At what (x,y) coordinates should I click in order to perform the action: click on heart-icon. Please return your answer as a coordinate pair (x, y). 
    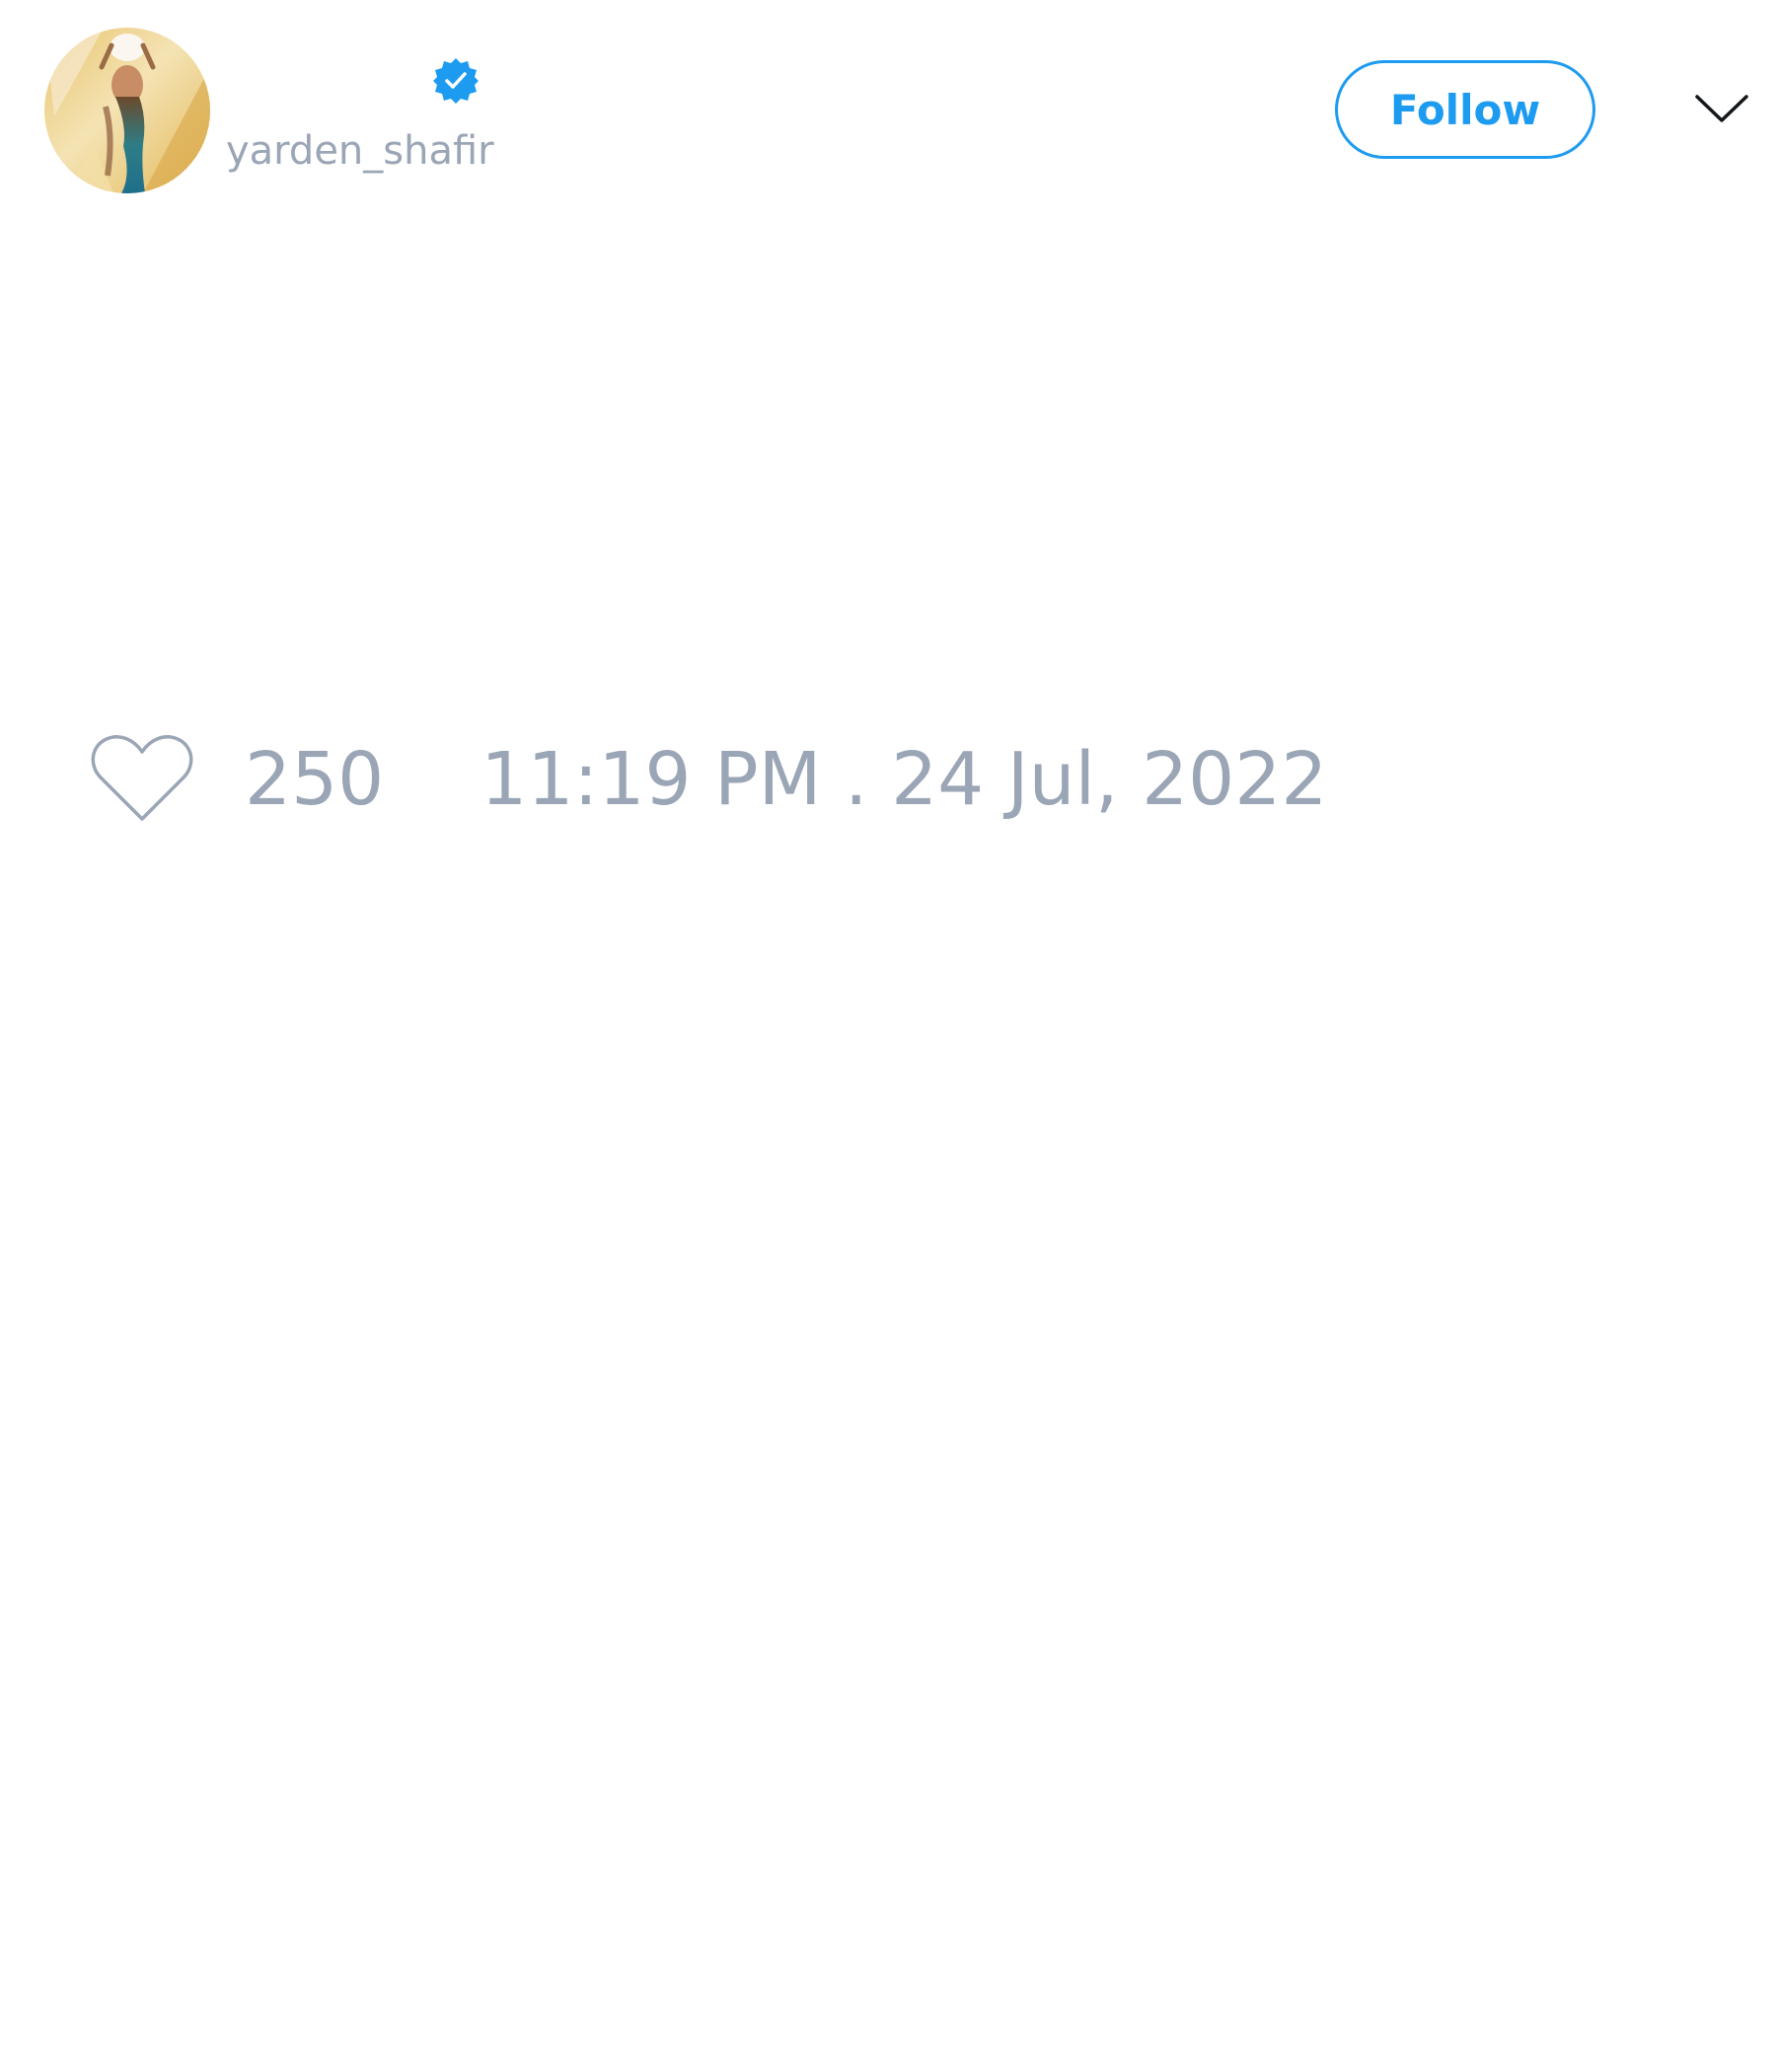
    Looking at the image, I should click on (142, 780).